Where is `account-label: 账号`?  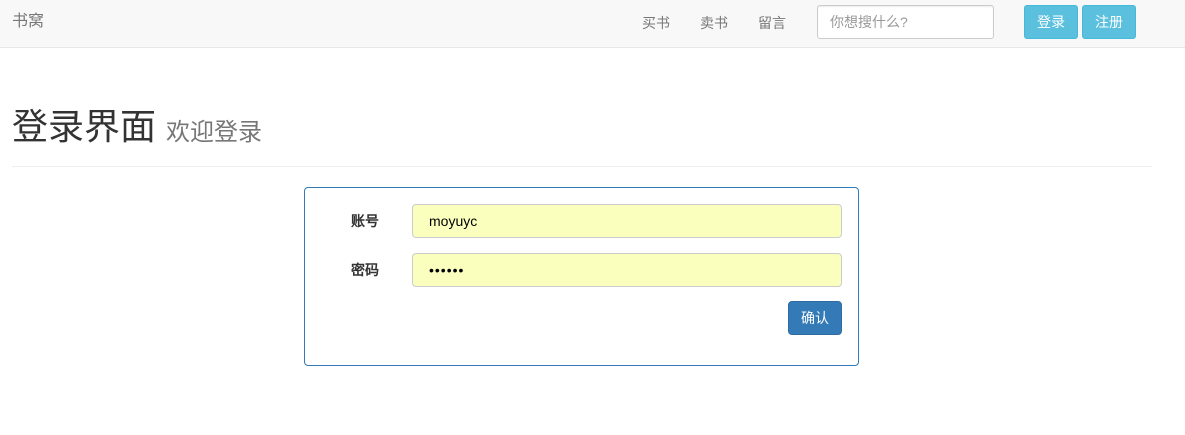
account-label: 账号 is located at coordinates (365, 221).